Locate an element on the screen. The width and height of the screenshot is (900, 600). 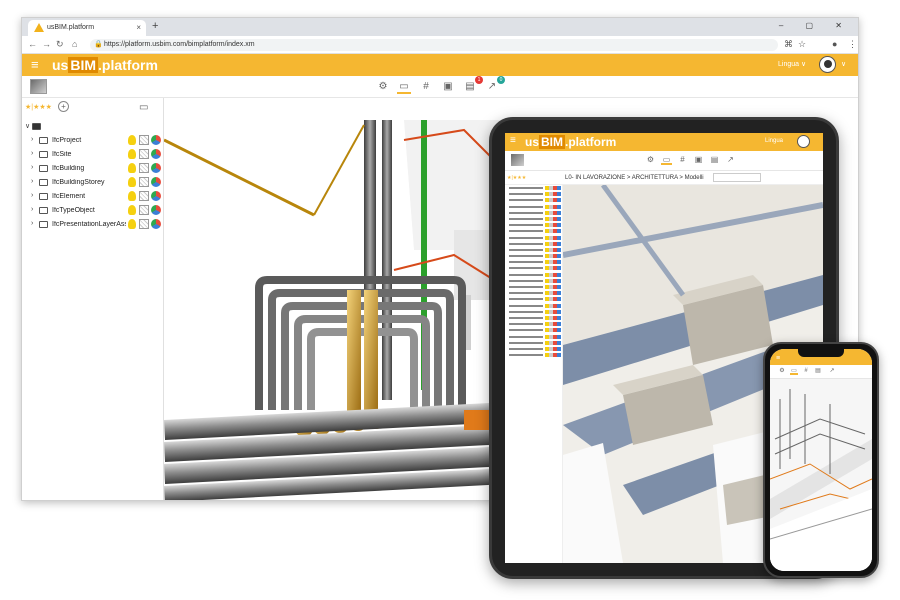
home-icon: ⌂ is located at coordinates (74, 44).